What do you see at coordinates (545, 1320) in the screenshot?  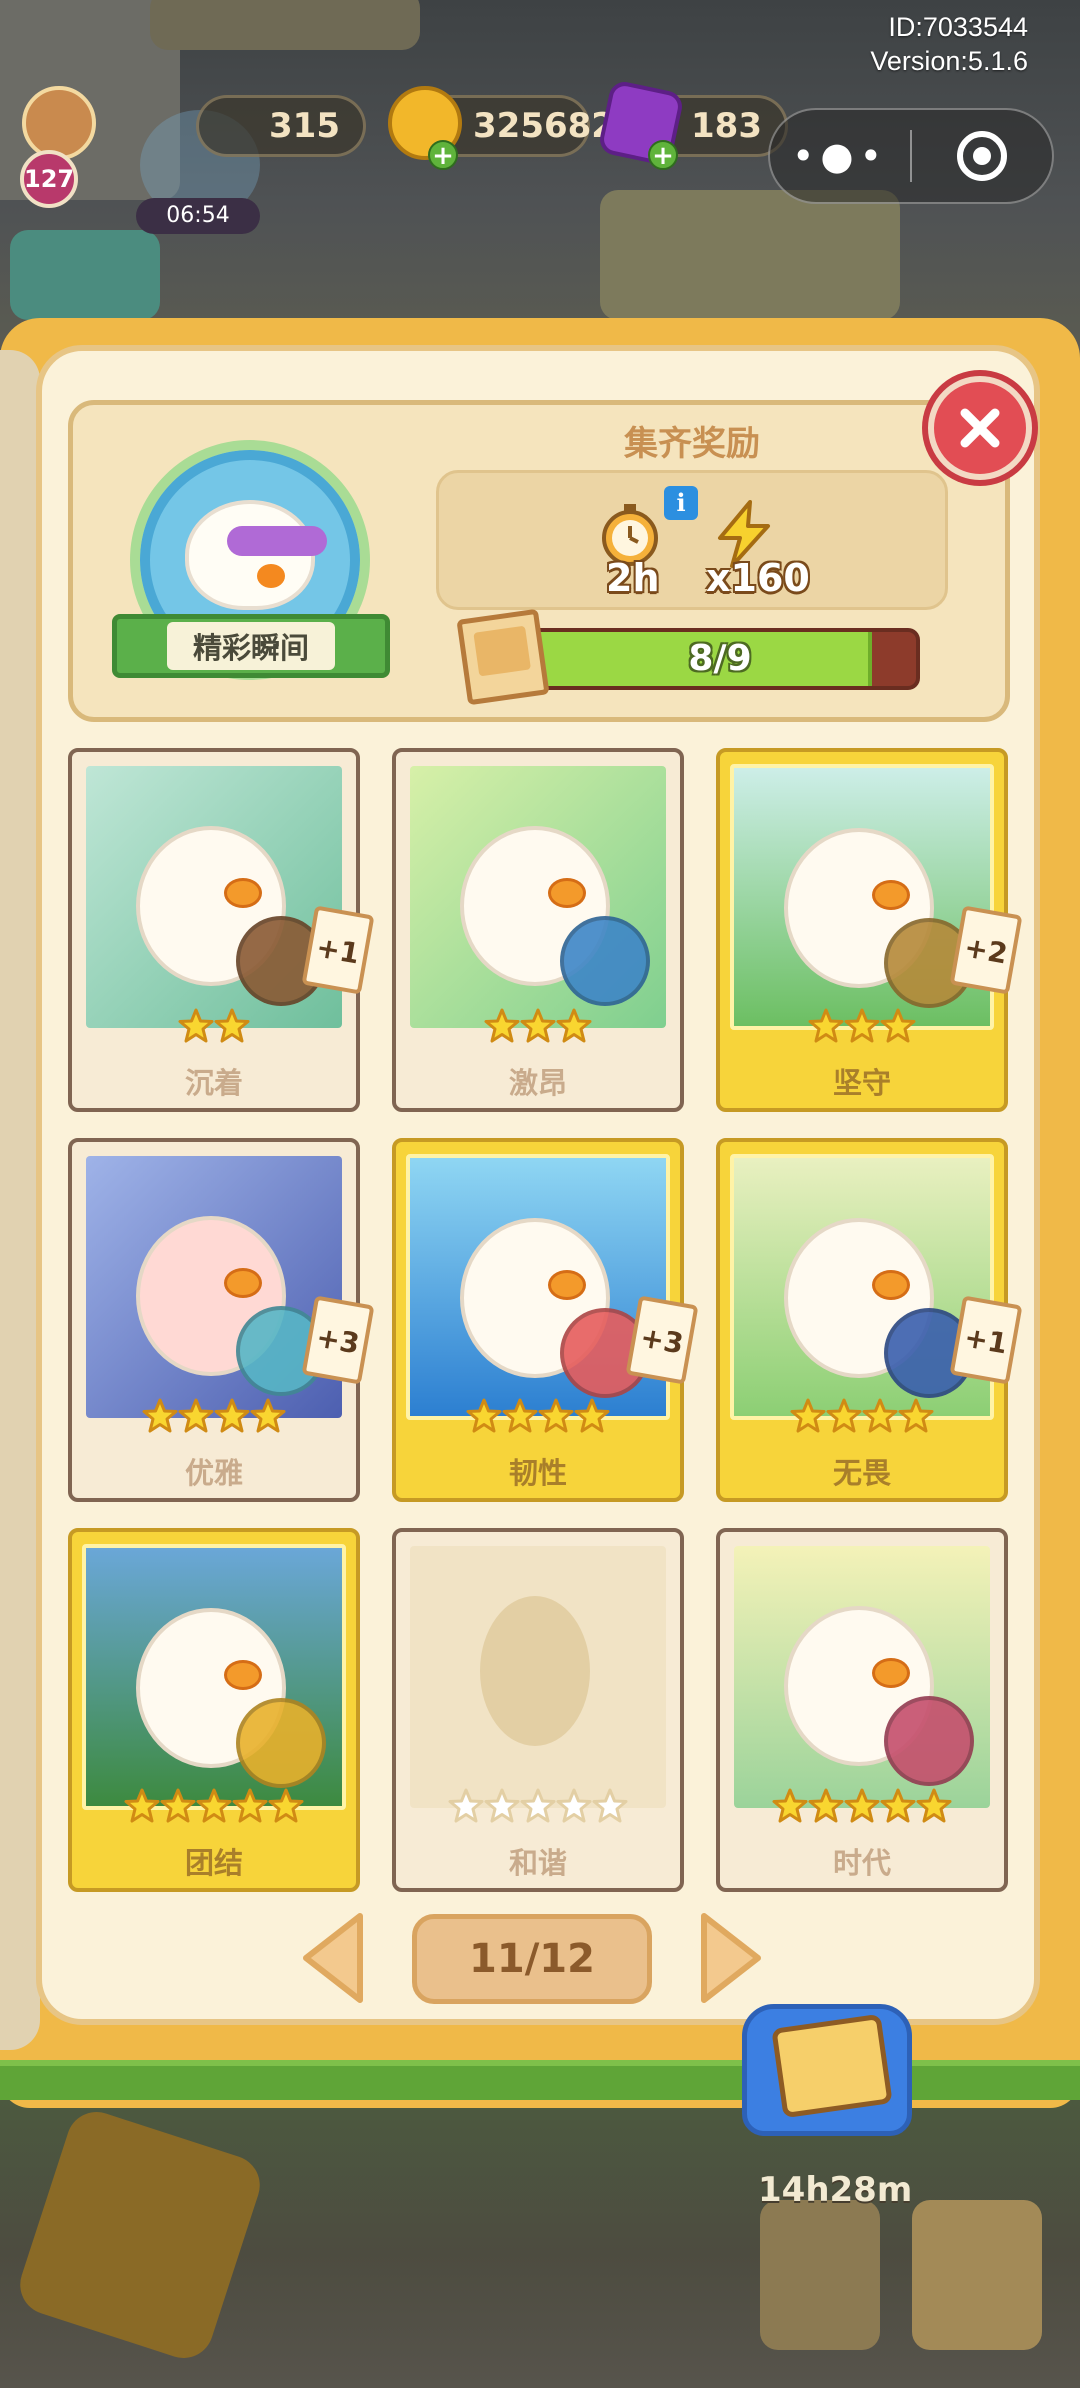 I see `album-card: 韧性 +3` at bounding box center [545, 1320].